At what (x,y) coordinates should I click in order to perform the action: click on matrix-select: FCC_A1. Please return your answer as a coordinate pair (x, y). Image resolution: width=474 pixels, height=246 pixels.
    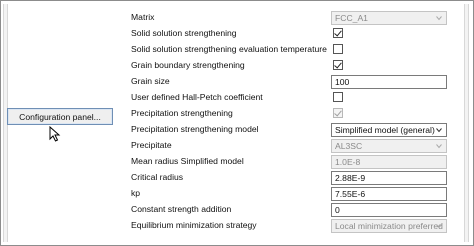
    Looking at the image, I should click on (389, 18).